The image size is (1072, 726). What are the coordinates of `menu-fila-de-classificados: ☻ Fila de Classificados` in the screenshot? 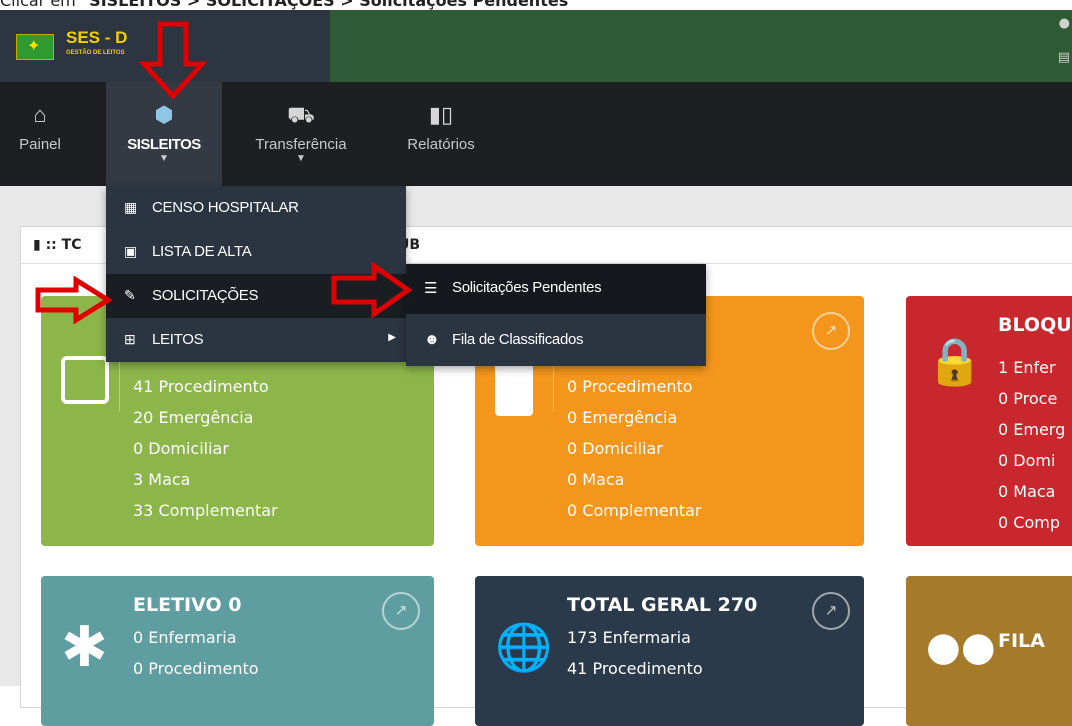 It's located at (556, 341).